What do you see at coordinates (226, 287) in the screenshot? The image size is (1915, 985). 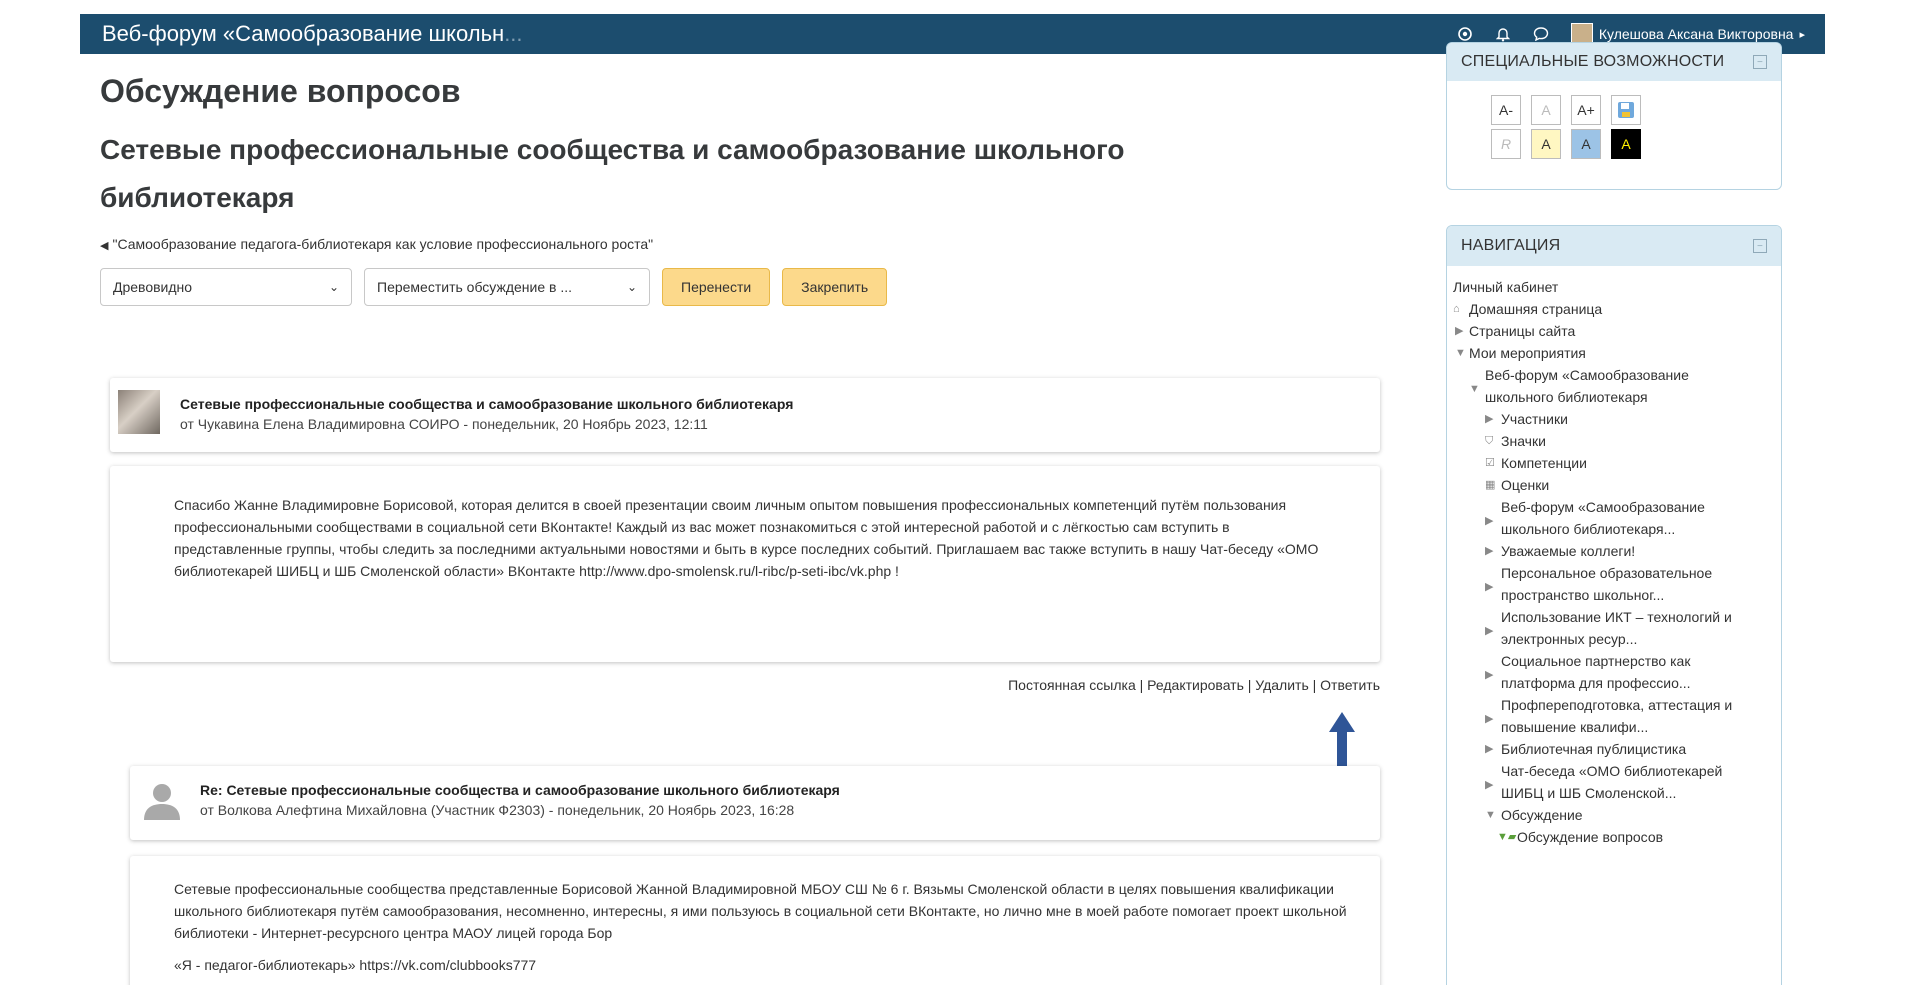 I see `display-mode-select: Древовидно ⌄` at bounding box center [226, 287].